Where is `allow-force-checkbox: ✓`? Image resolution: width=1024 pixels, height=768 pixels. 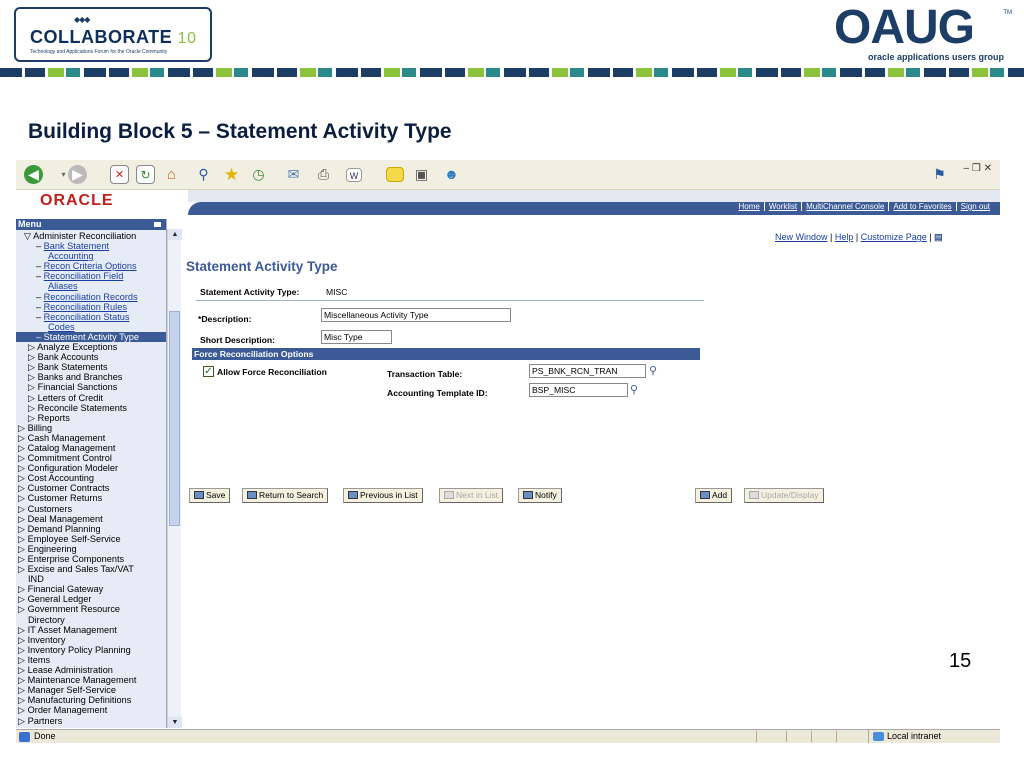
allow-force-checkbox: ✓ is located at coordinates (208, 371).